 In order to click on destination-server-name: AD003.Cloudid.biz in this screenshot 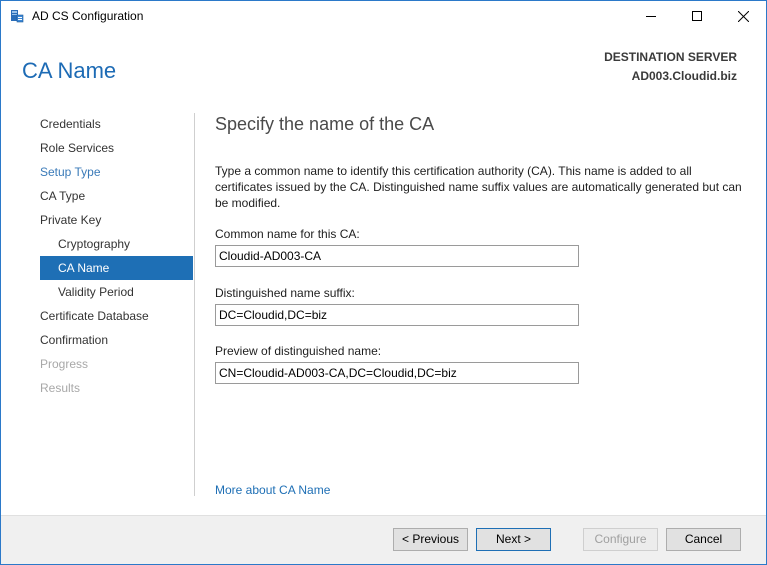, I will do `click(684, 76)`.